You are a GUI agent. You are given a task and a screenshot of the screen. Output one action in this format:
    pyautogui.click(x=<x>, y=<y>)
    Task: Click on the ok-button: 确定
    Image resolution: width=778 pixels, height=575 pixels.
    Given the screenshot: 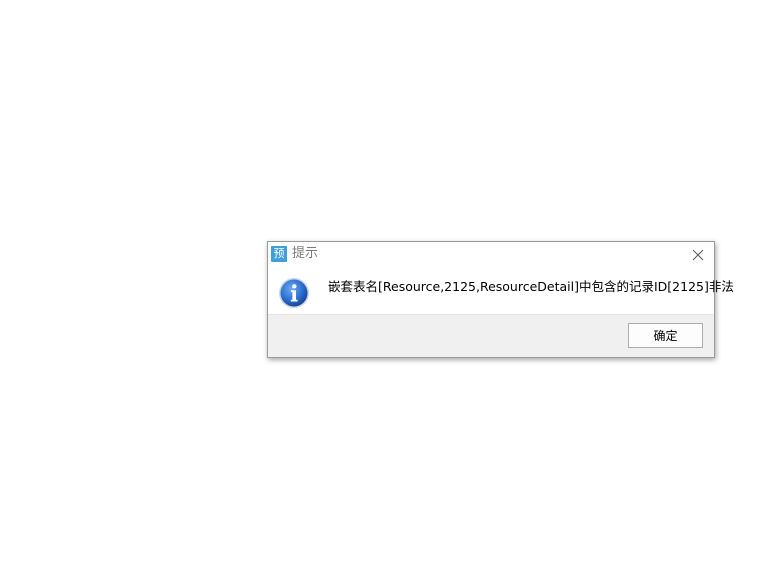 What is the action you would take?
    pyautogui.click(x=665, y=335)
    